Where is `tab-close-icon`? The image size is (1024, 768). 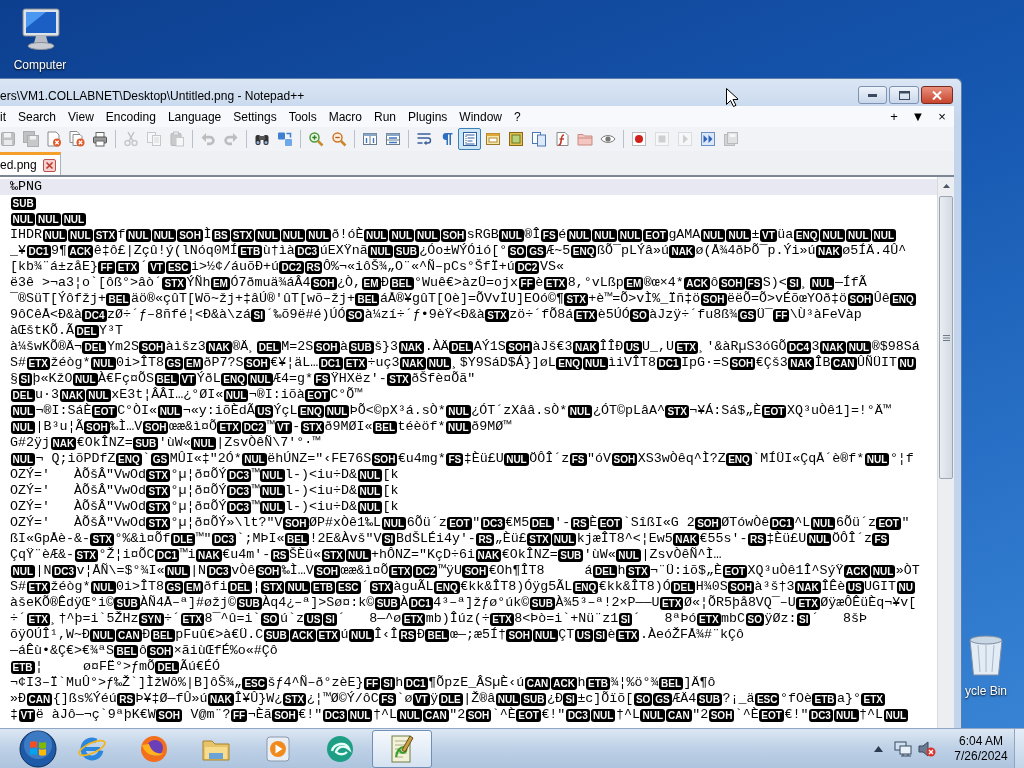
tab-close-icon is located at coordinates (49, 165).